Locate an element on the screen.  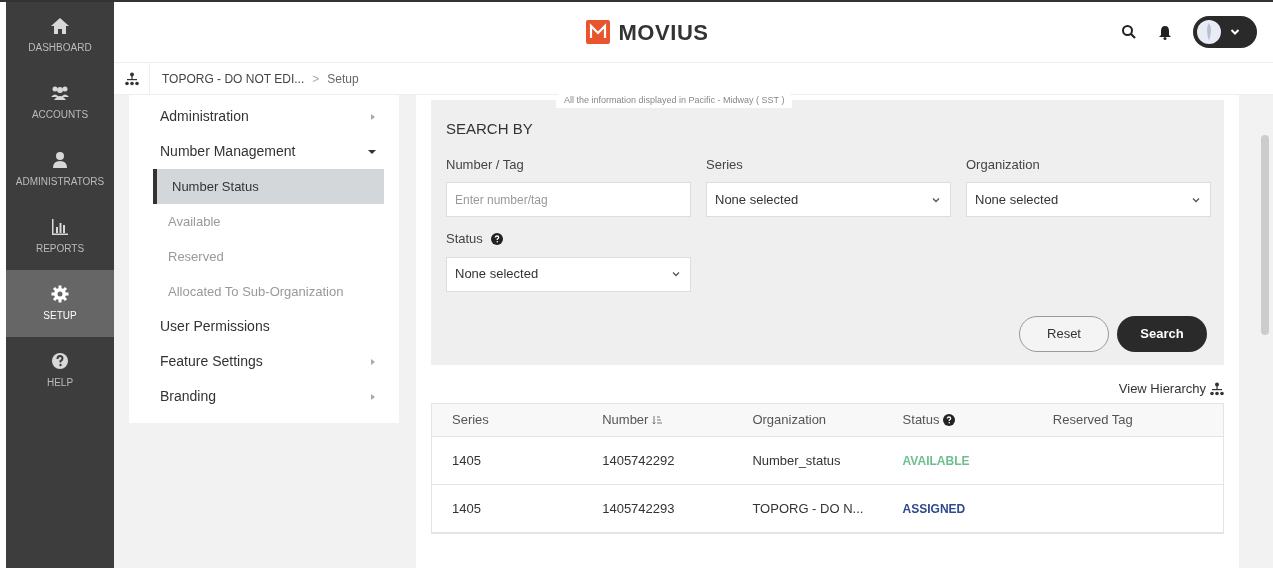
nav-item: HELP is located at coordinates (60, 370).